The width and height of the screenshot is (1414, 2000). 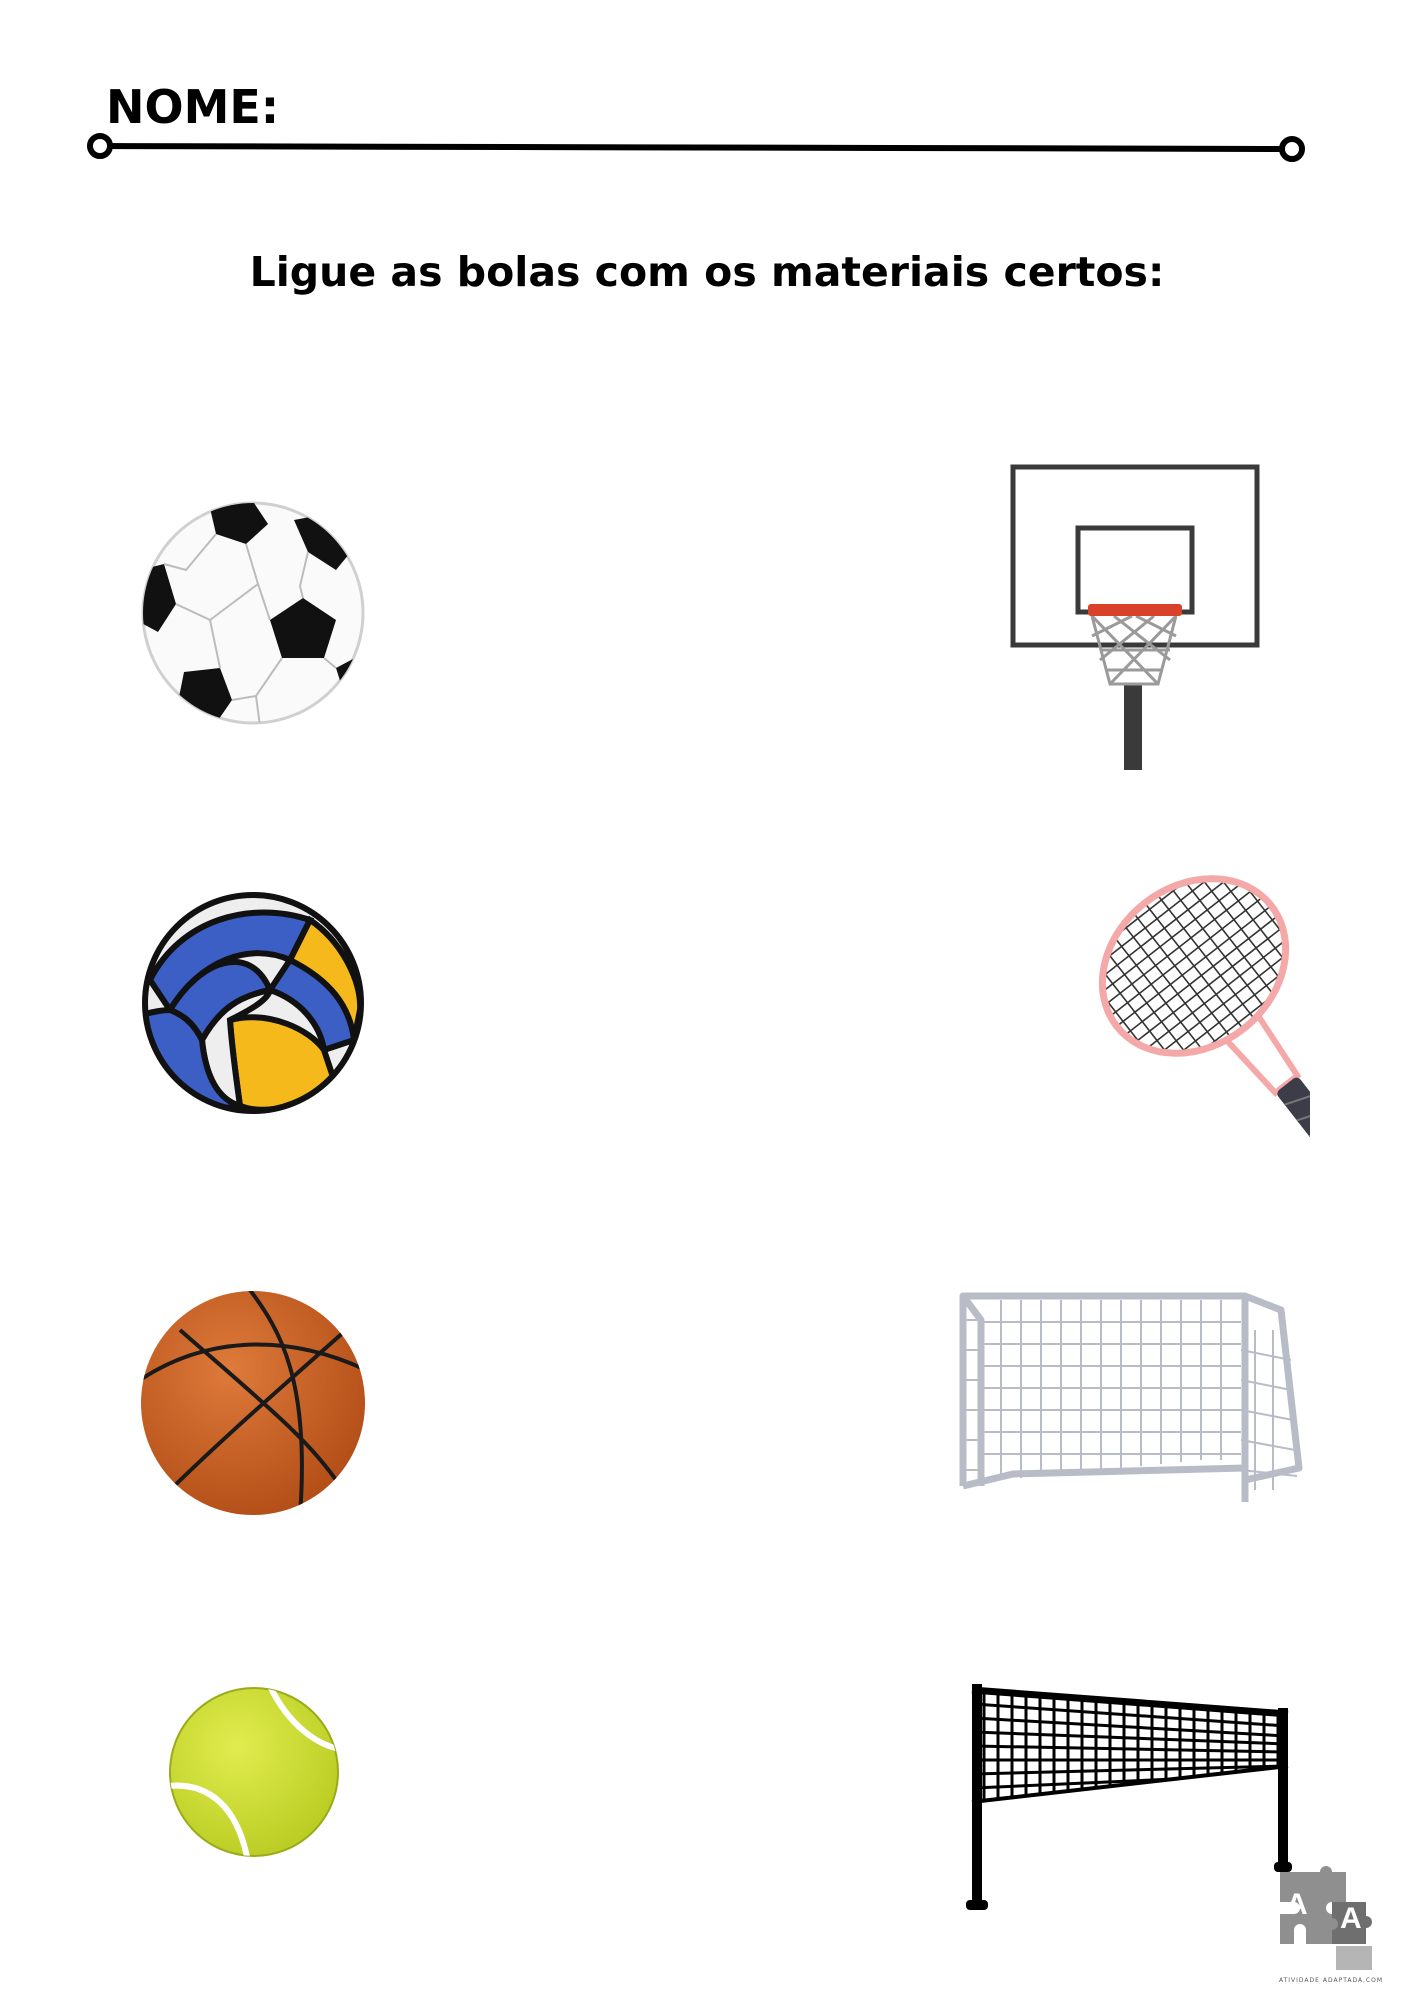 I want to click on basketball-icon, so click(x=253, y=1403).